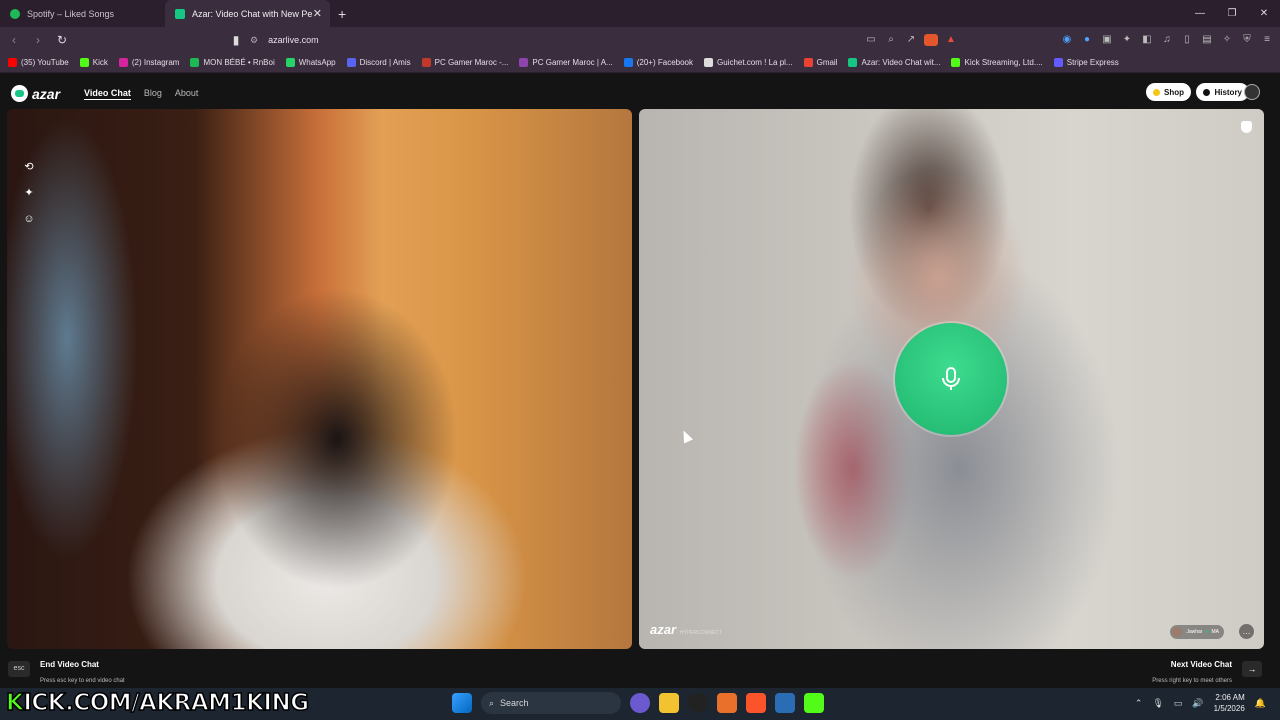 Image resolution: width=1280 pixels, height=720 pixels. What do you see at coordinates (492, 702) in the screenshot?
I see `search-icon: ⌕` at bounding box center [492, 702].